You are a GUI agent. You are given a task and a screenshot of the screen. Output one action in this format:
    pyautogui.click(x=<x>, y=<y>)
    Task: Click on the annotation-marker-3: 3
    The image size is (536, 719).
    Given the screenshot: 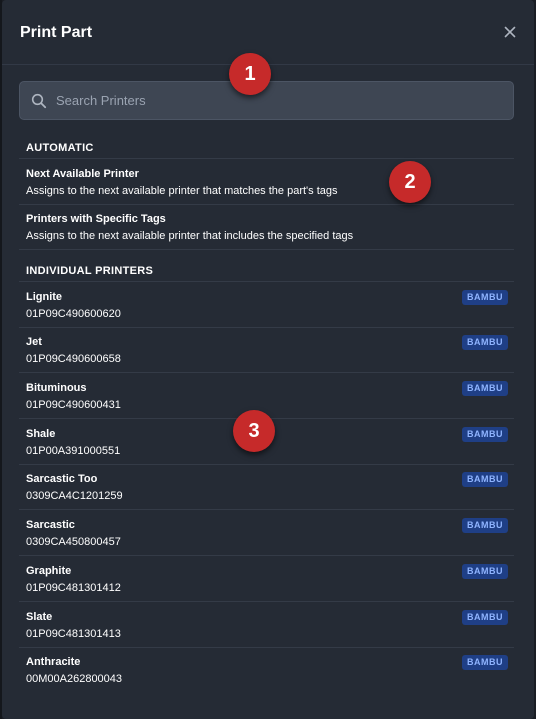 What is the action you would take?
    pyautogui.click(x=254, y=431)
    